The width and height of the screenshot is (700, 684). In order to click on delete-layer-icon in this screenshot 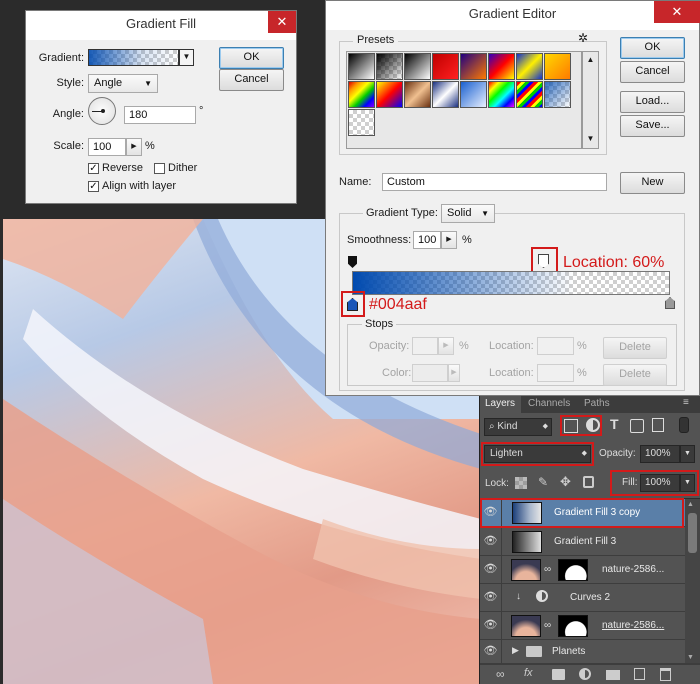, I will do `click(665, 674)`.